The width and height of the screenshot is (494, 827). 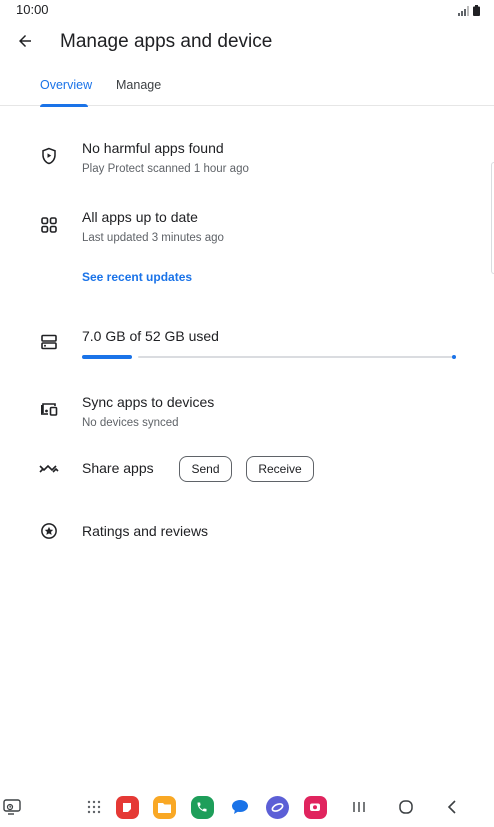 What do you see at coordinates (452, 807) in the screenshot?
I see `back-icon` at bounding box center [452, 807].